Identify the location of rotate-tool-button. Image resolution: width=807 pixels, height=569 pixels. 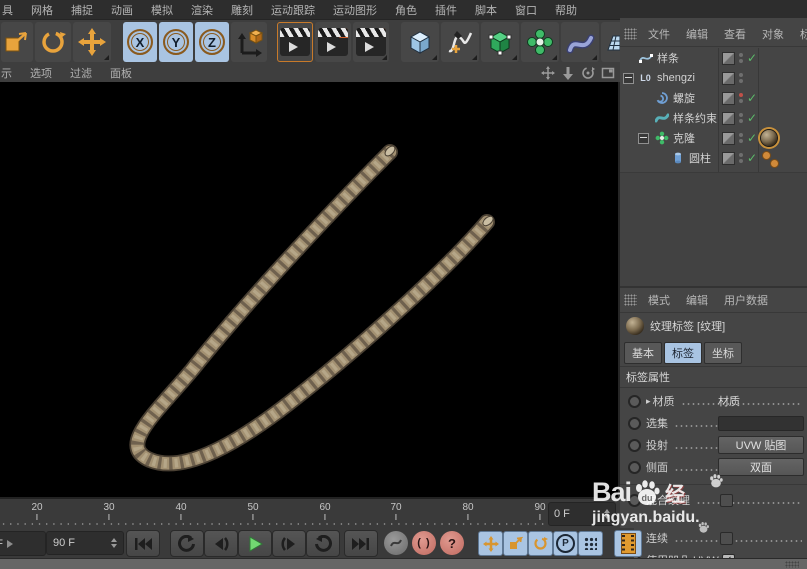
(53, 42).